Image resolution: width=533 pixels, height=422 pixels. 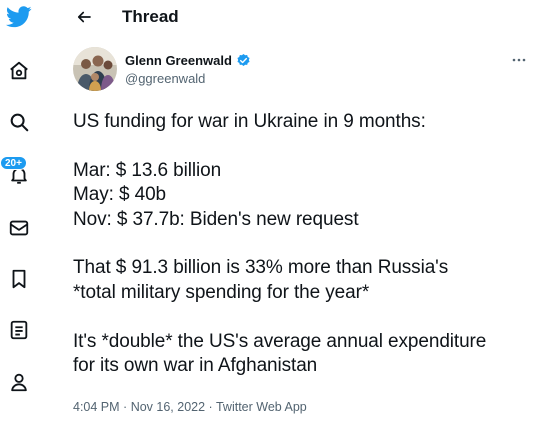 I want to click on bookmark-icon, so click(x=19, y=279).